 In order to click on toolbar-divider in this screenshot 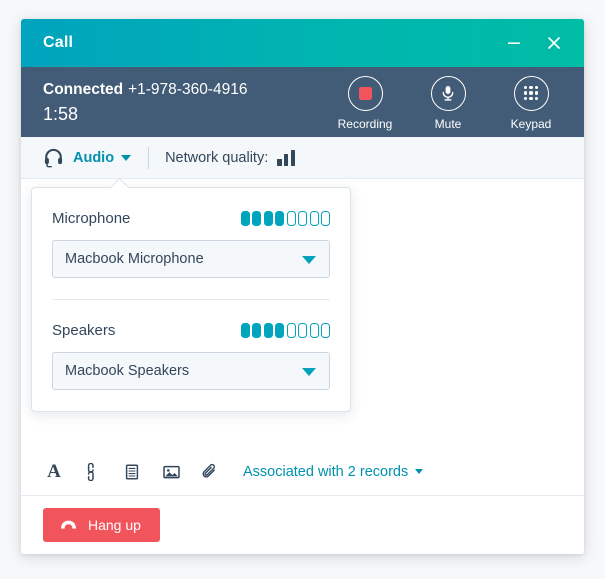, I will do `click(149, 157)`.